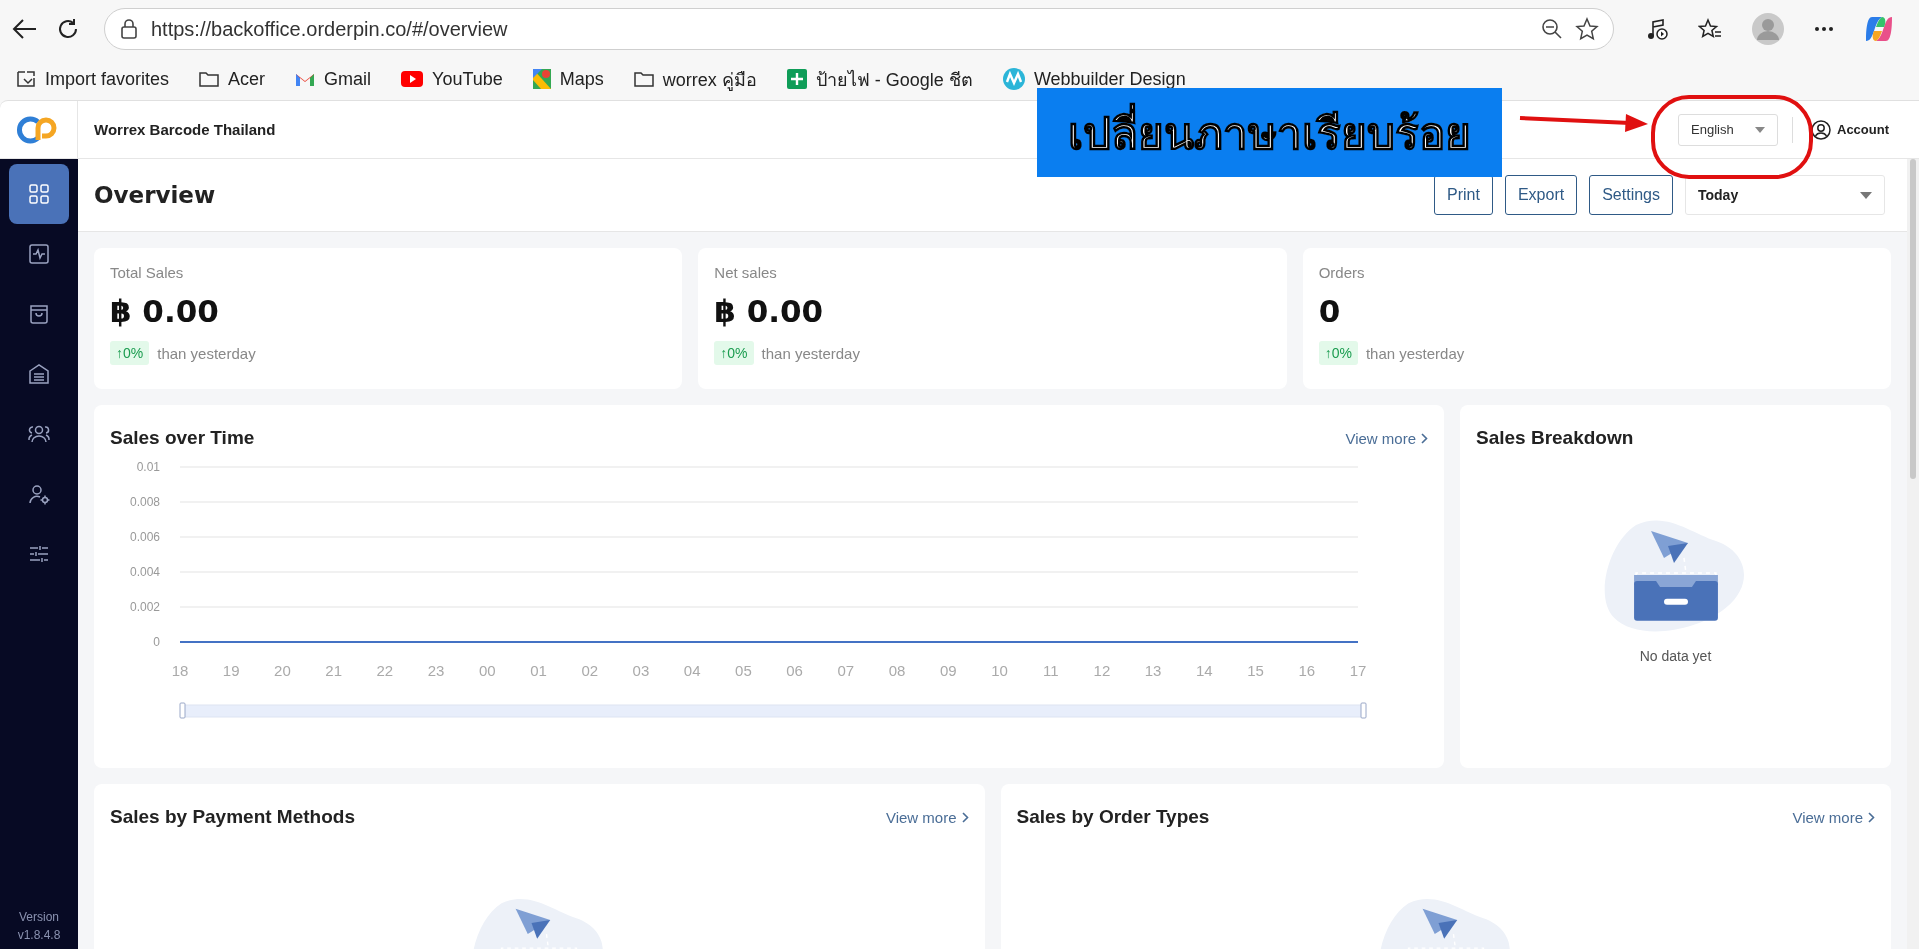 The height and width of the screenshot is (949, 1919). Describe the element at coordinates (743, 670) in the screenshot. I see `x-tick-label: 05` at that location.